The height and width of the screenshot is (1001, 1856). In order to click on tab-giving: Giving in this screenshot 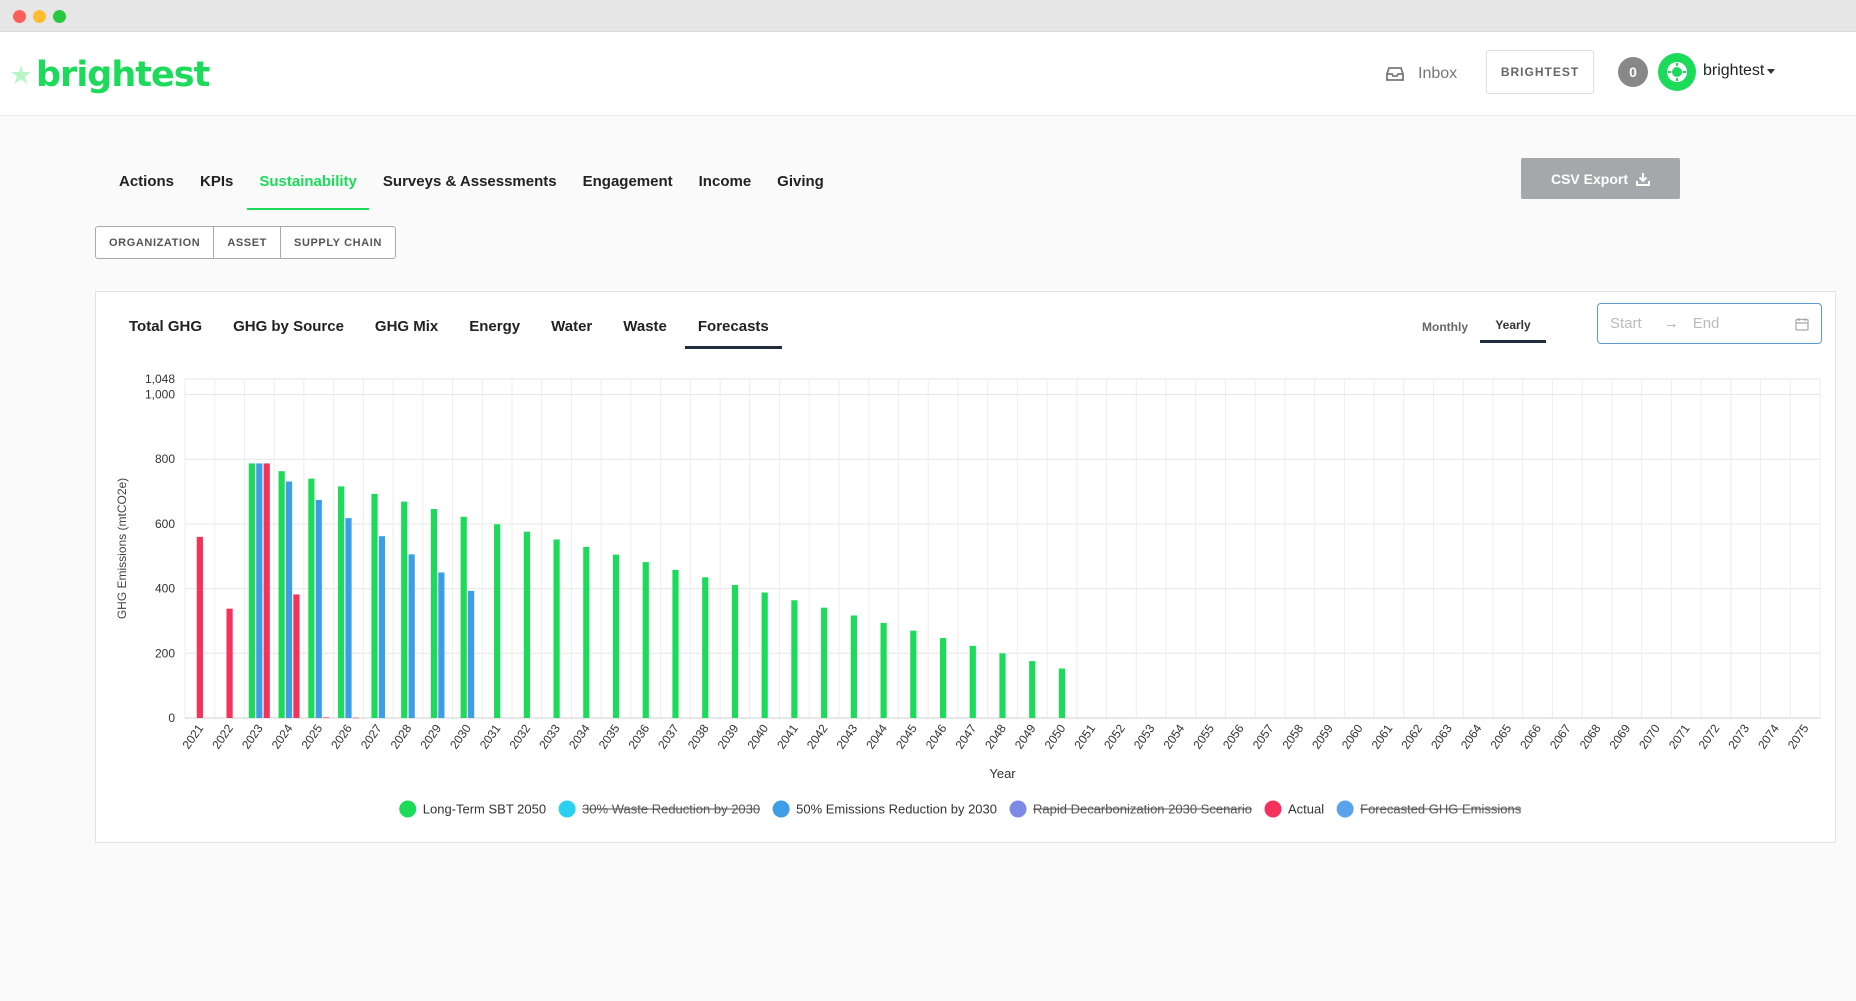, I will do `click(800, 184)`.